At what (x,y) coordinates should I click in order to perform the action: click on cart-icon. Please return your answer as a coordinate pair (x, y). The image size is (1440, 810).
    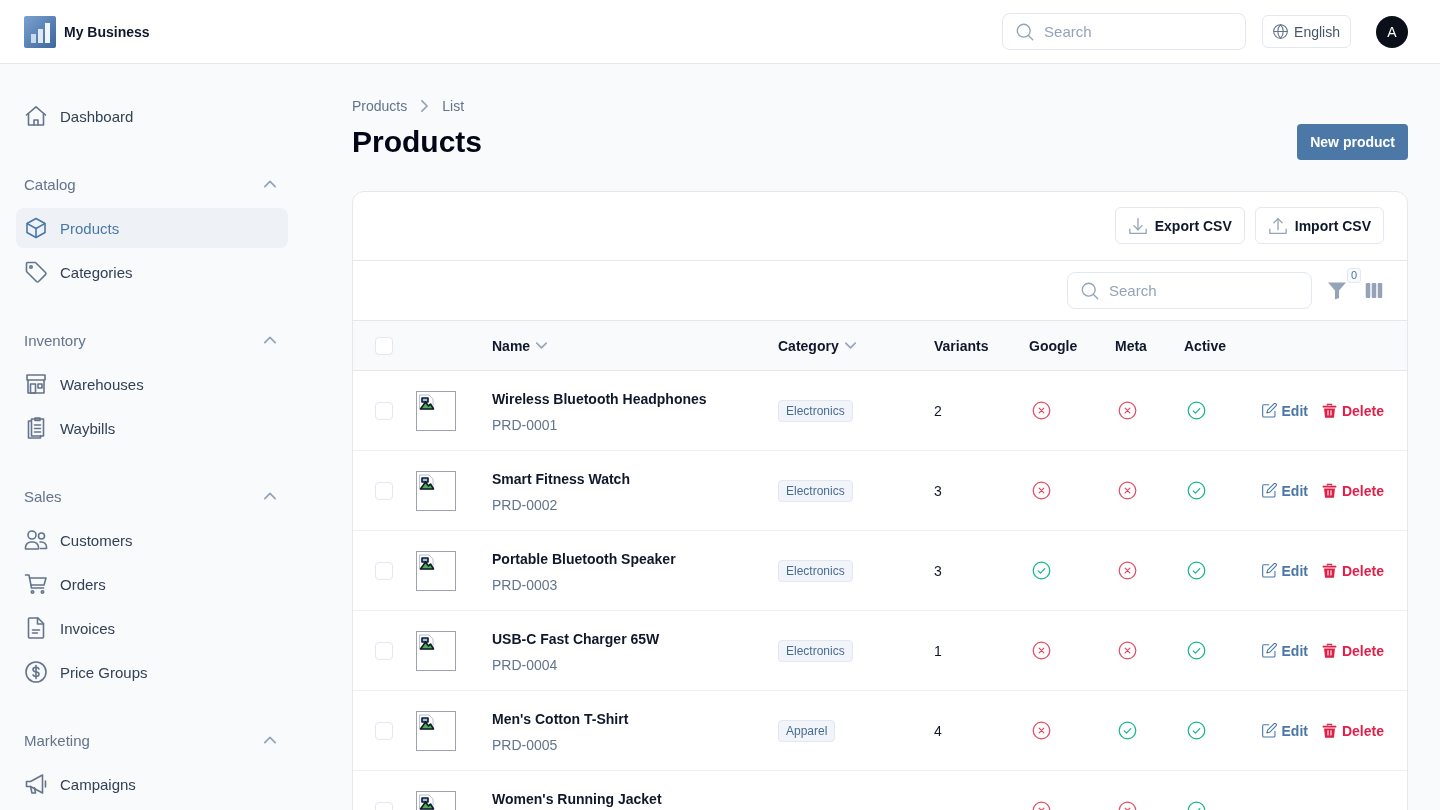
    Looking at the image, I should click on (36, 584).